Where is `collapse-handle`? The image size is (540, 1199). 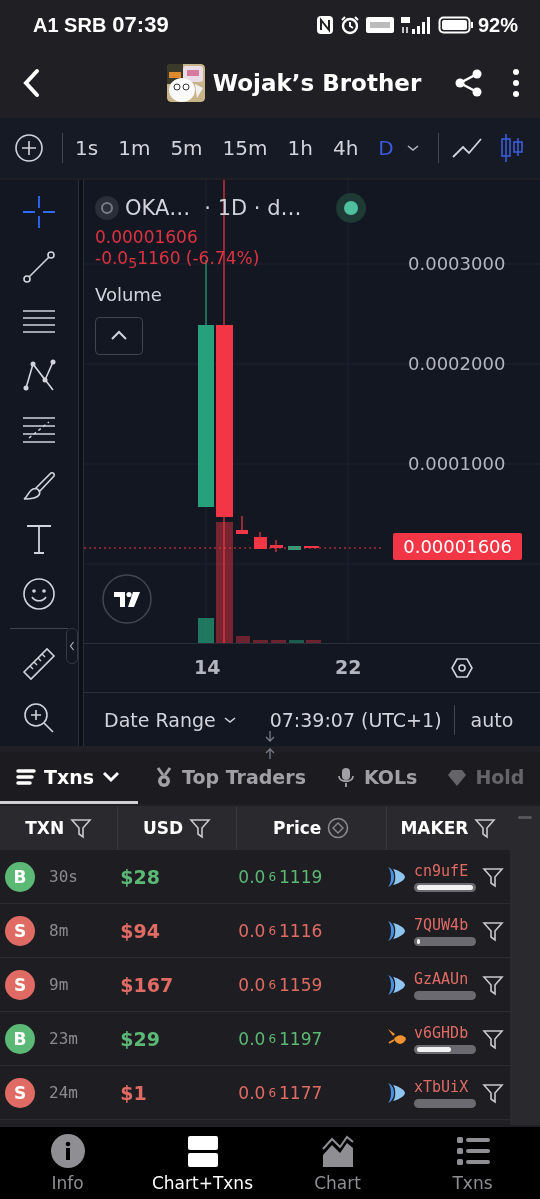
collapse-handle is located at coordinates (72, 646).